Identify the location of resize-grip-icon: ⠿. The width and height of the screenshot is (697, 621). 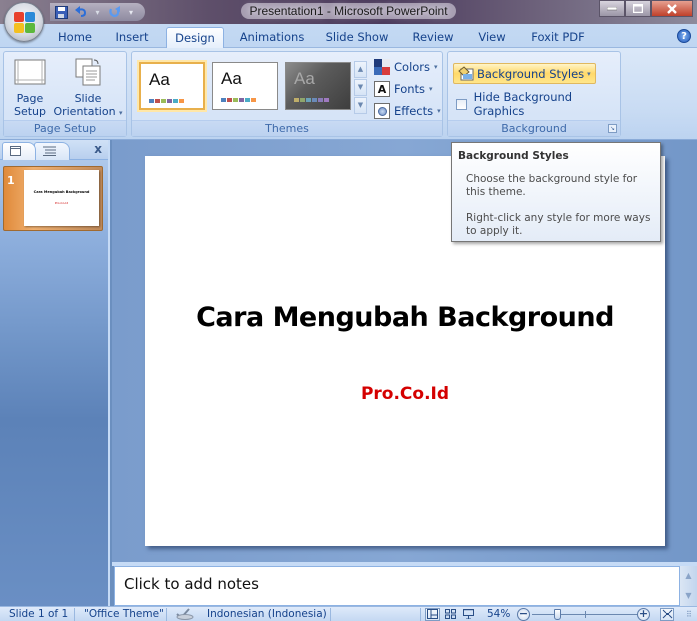
(689, 614).